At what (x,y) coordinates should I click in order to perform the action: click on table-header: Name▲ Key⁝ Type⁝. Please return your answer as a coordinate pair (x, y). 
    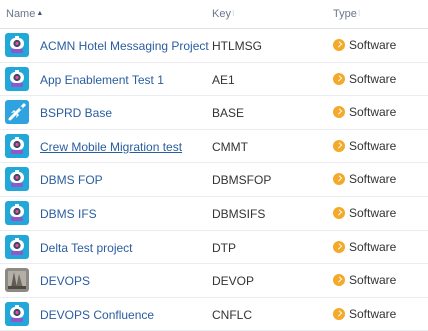
    Looking at the image, I should click on (214, 14).